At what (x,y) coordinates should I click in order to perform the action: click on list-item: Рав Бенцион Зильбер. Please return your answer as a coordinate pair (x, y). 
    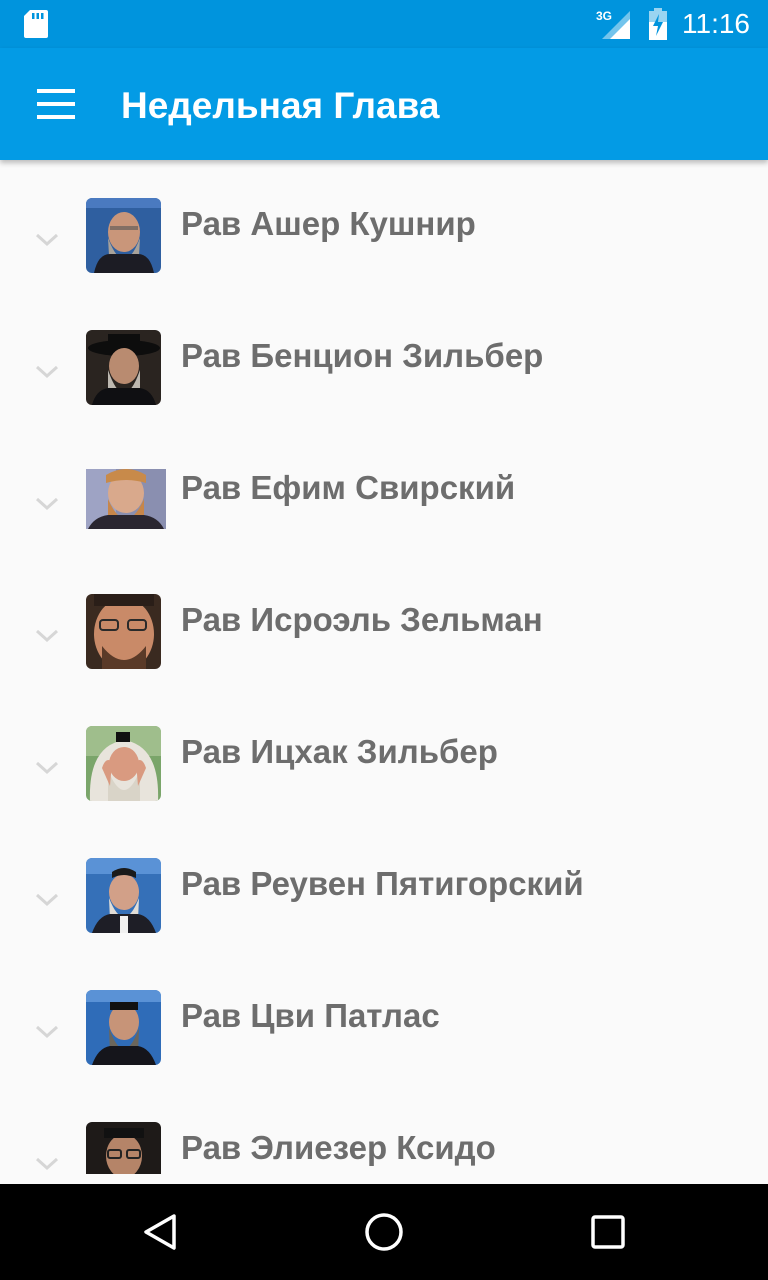
    Looking at the image, I should click on (384, 358).